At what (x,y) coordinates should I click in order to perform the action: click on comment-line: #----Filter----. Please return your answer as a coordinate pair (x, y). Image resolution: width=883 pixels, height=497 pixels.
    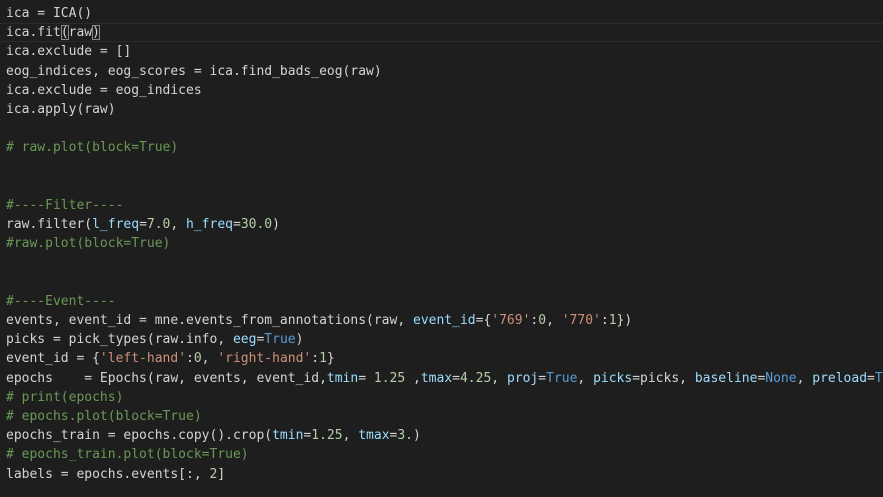
    Looking at the image, I should click on (441, 205).